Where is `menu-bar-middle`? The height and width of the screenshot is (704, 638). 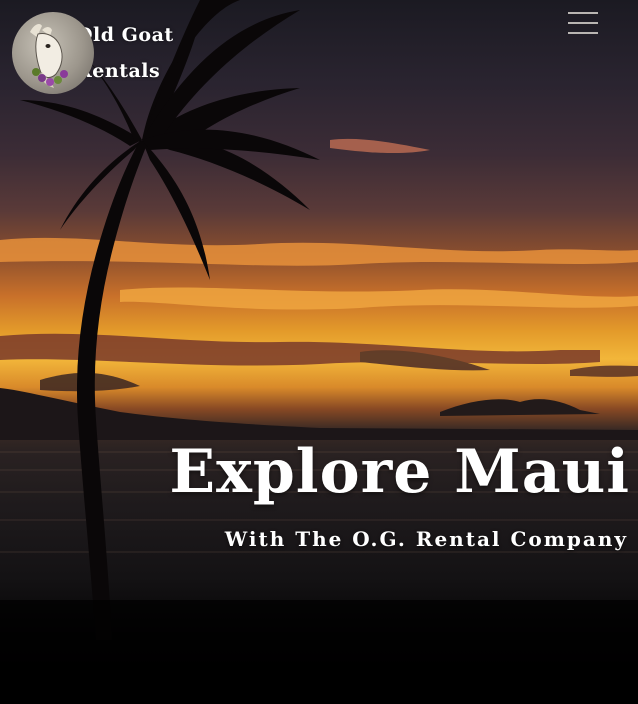
menu-bar-middle is located at coordinates (583, 23).